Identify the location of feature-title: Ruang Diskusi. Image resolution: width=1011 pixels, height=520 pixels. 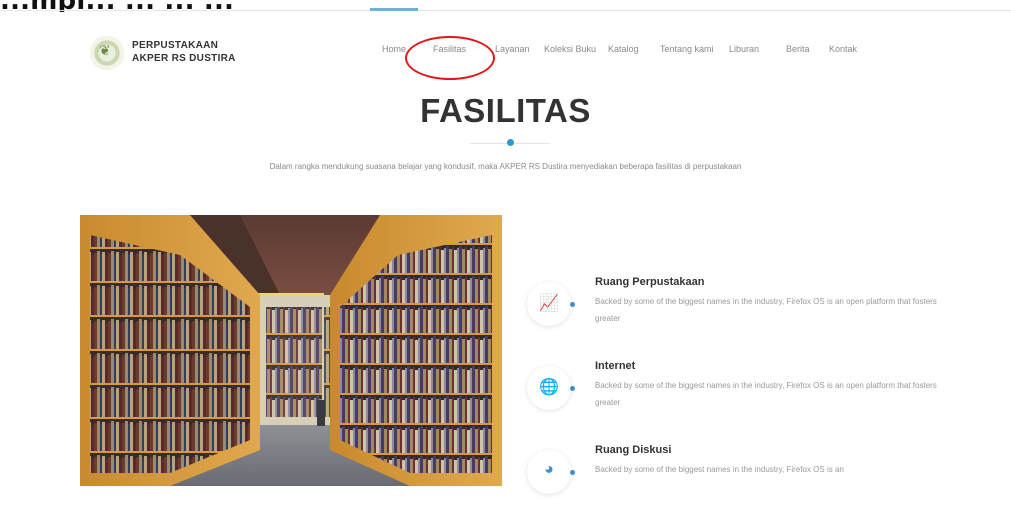
(633, 450).